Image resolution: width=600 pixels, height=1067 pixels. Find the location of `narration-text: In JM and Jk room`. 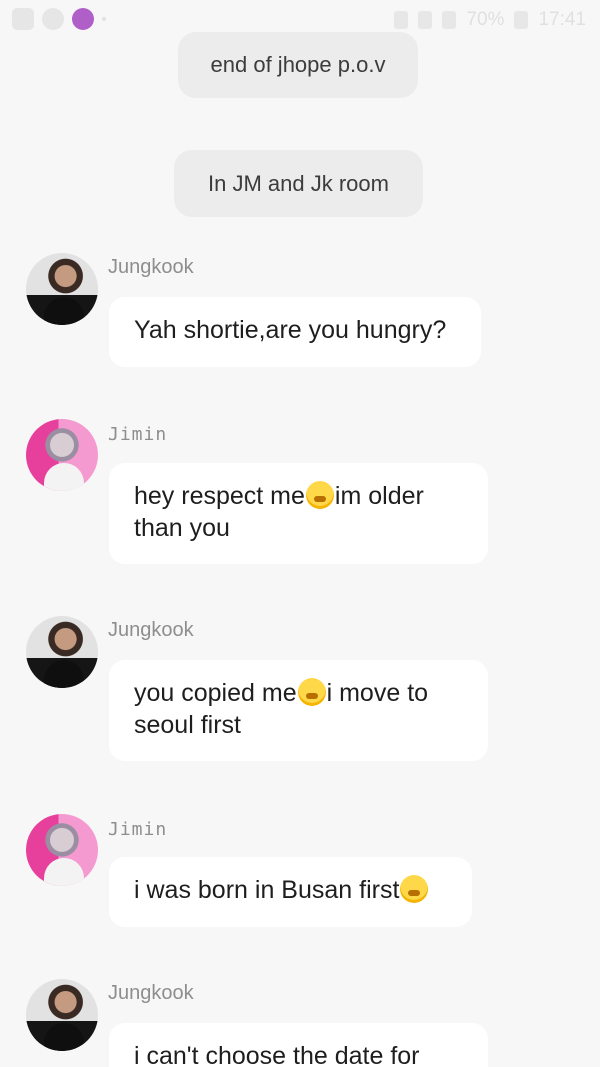

narration-text: In JM and Jk room is located at coordinates (298, 183).